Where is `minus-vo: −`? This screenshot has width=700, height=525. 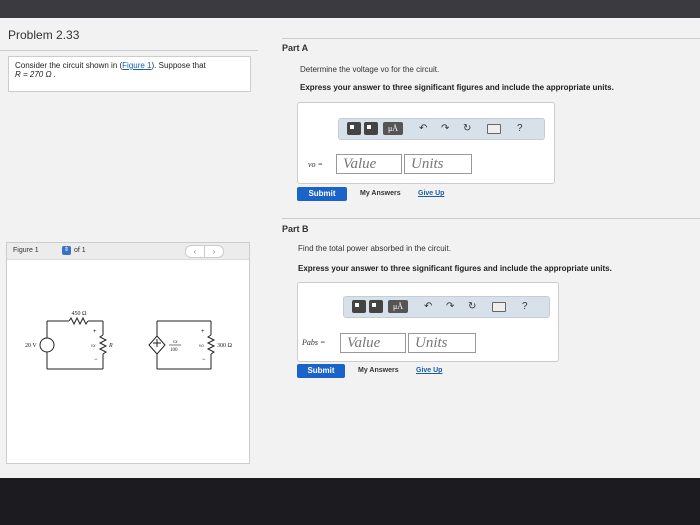
minus-vo: − is located at coordinates (204, 360).